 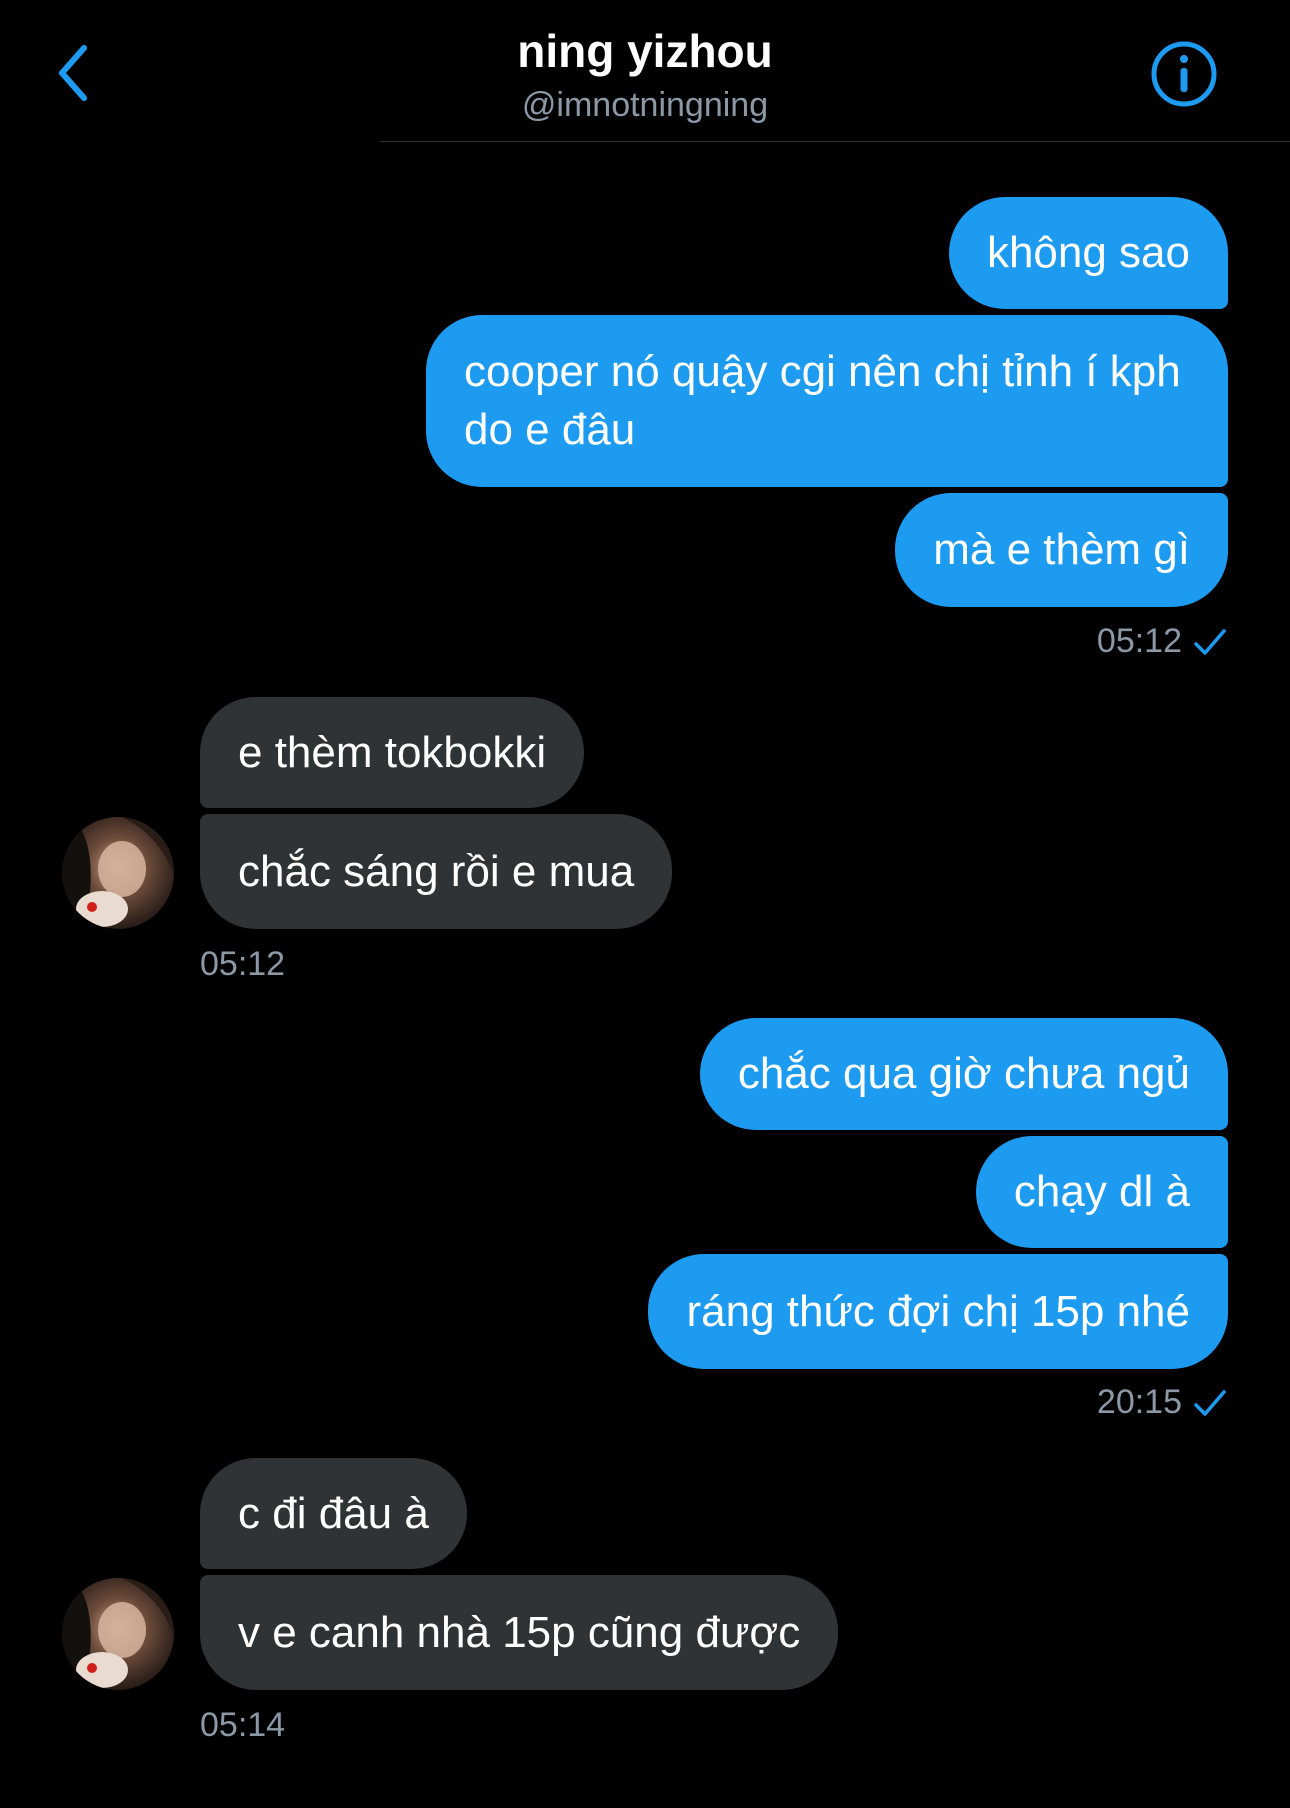 I want to click on message-bubble-incoming: c đi đâu à, so click(x=333, y=1513).